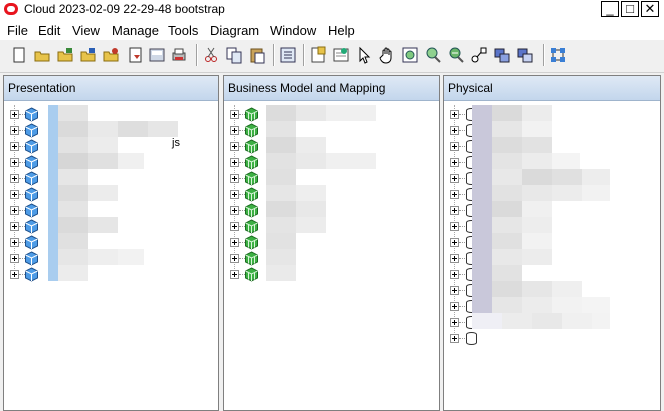  I want to click on minimize-button: _, so click(610, 9).